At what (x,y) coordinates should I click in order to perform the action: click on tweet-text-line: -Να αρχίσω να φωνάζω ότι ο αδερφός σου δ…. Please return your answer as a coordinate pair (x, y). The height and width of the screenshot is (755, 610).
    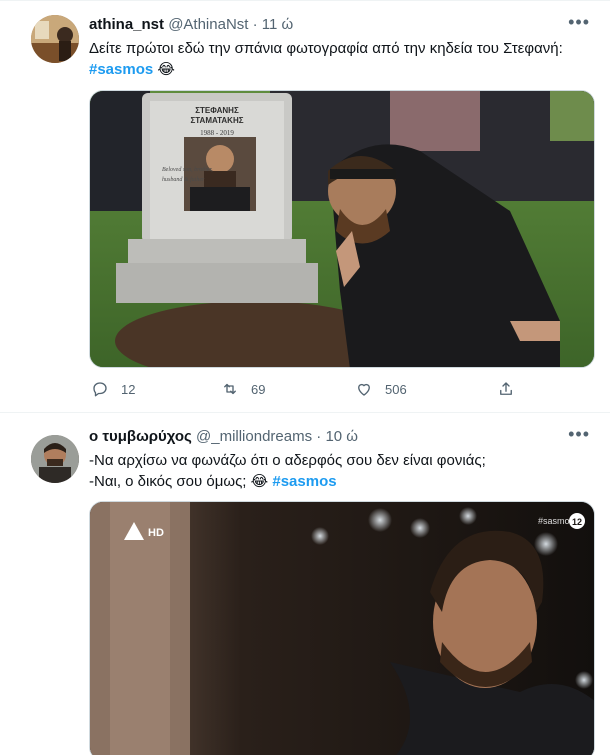
    Looking at the image, I should click on (287, 460).